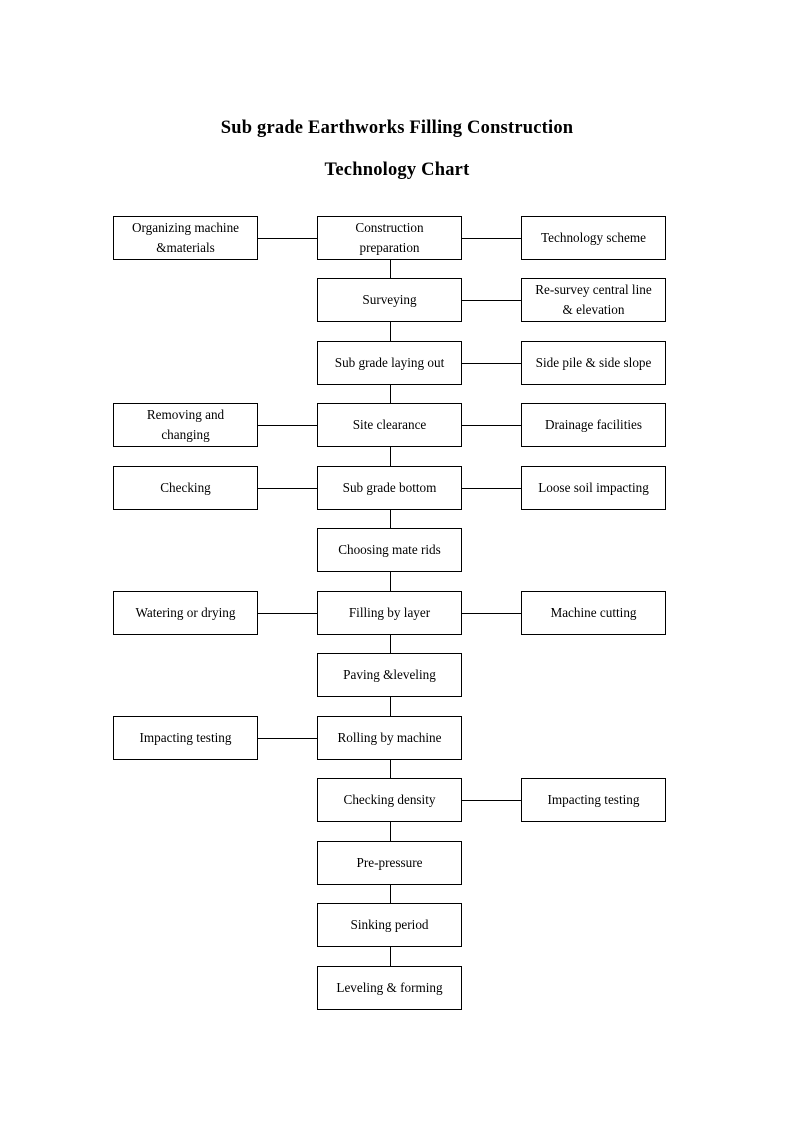 The image size is (794, 1123). I want to click on node-right-drainage-facilities: Drainage facilities, so click(593, 425).